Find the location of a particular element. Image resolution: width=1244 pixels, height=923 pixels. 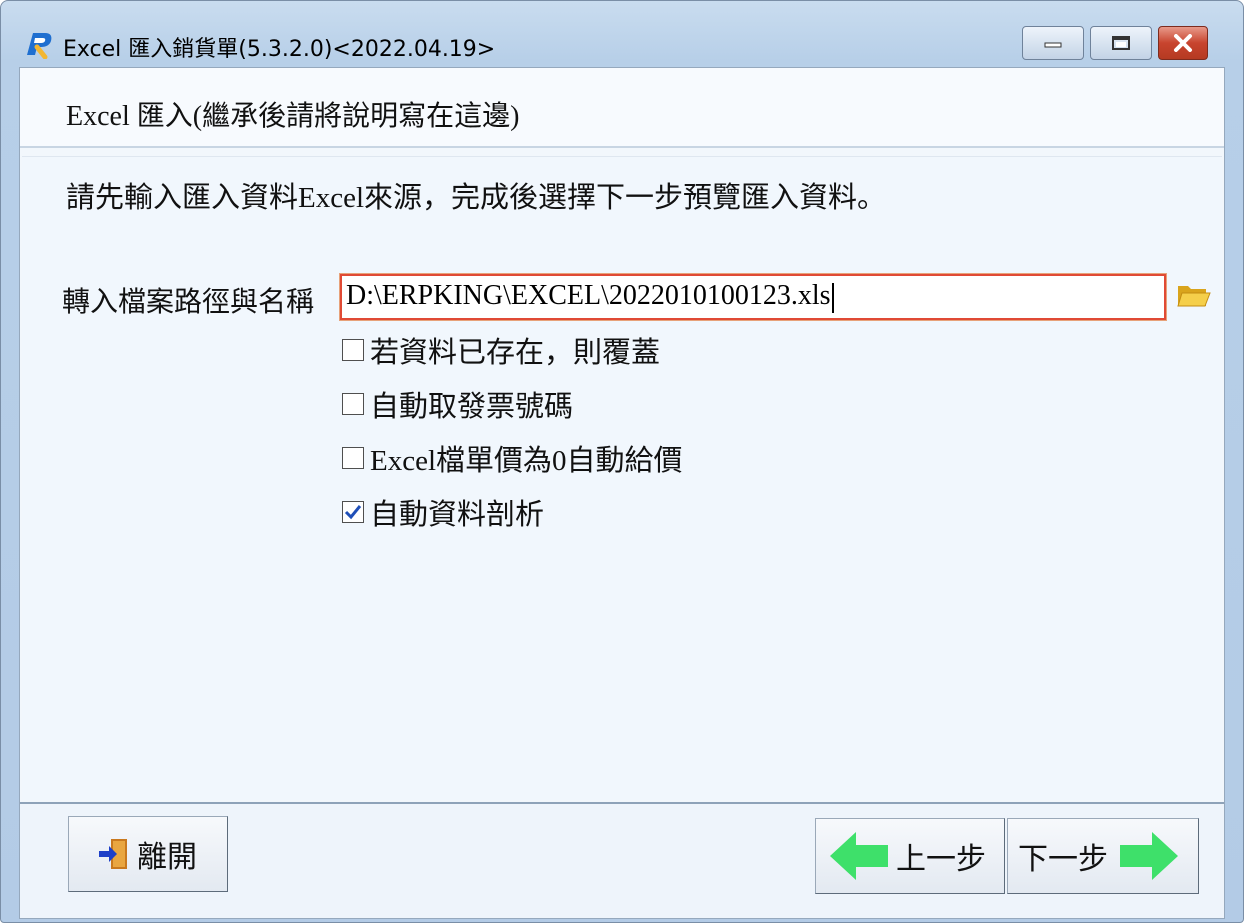

checkbox-auto-price-zero: Excel檔單價為0自動給價 is located at coordinates (512, 458).